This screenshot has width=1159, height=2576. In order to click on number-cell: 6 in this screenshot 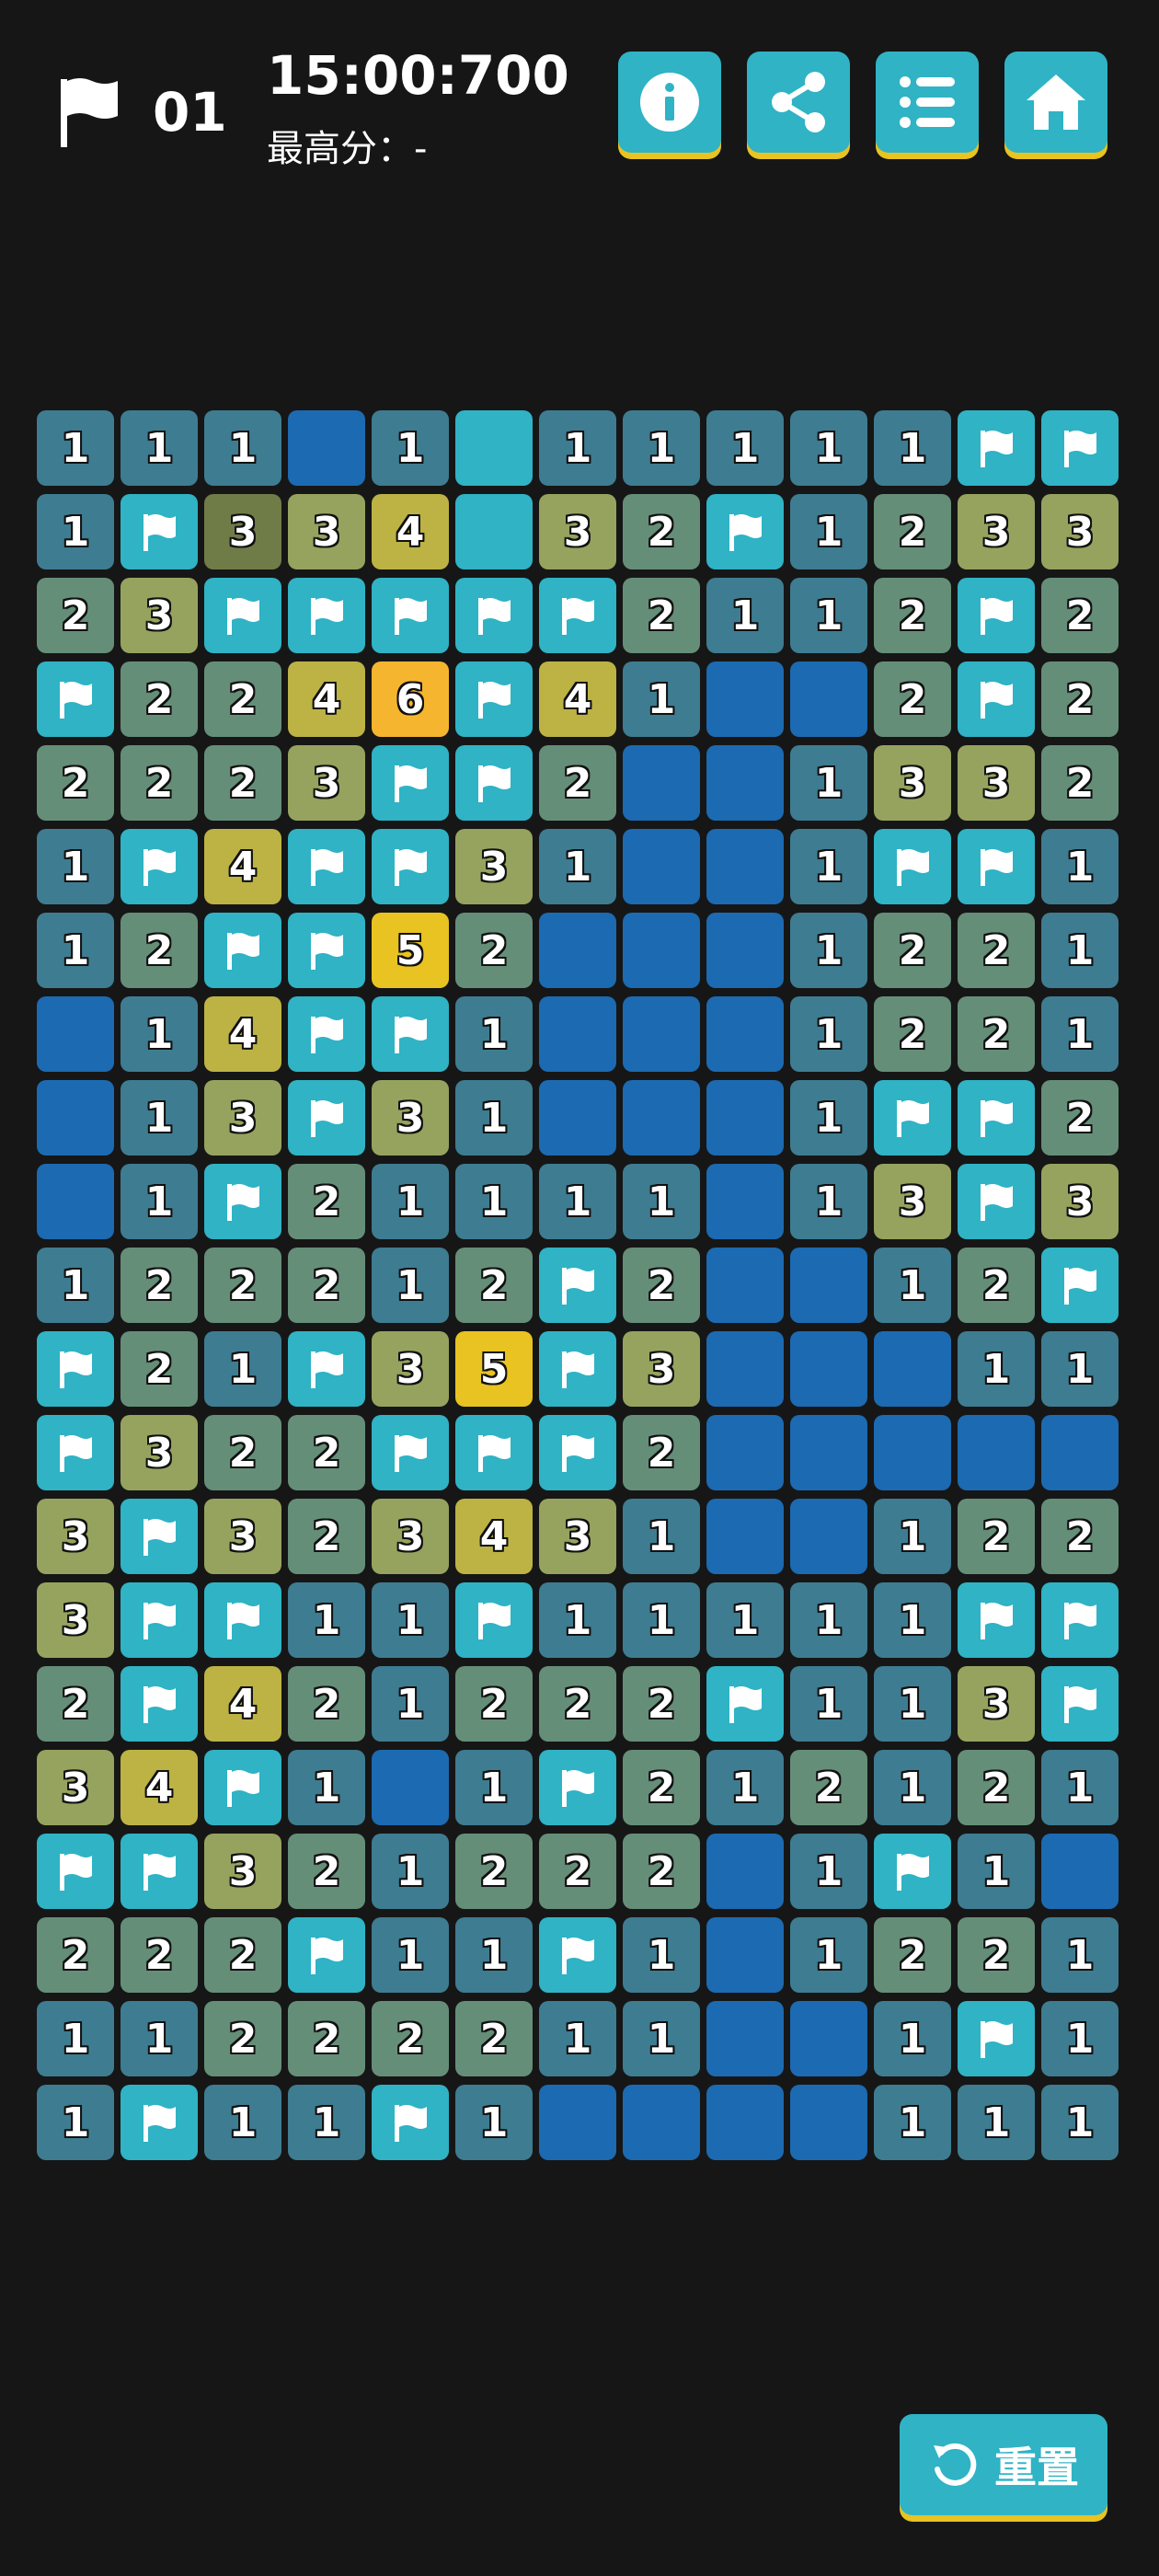, I will do `click(410, 699)`.